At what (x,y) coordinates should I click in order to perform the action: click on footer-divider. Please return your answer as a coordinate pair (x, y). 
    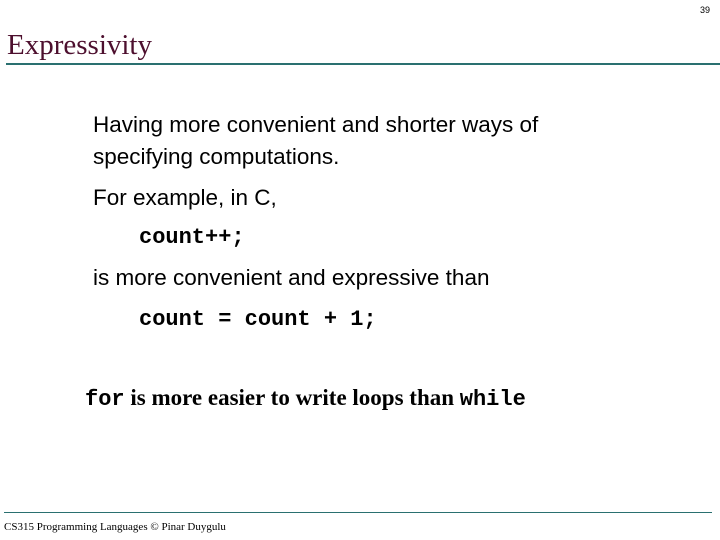
    Looking at the image, I should click on (358, 512).